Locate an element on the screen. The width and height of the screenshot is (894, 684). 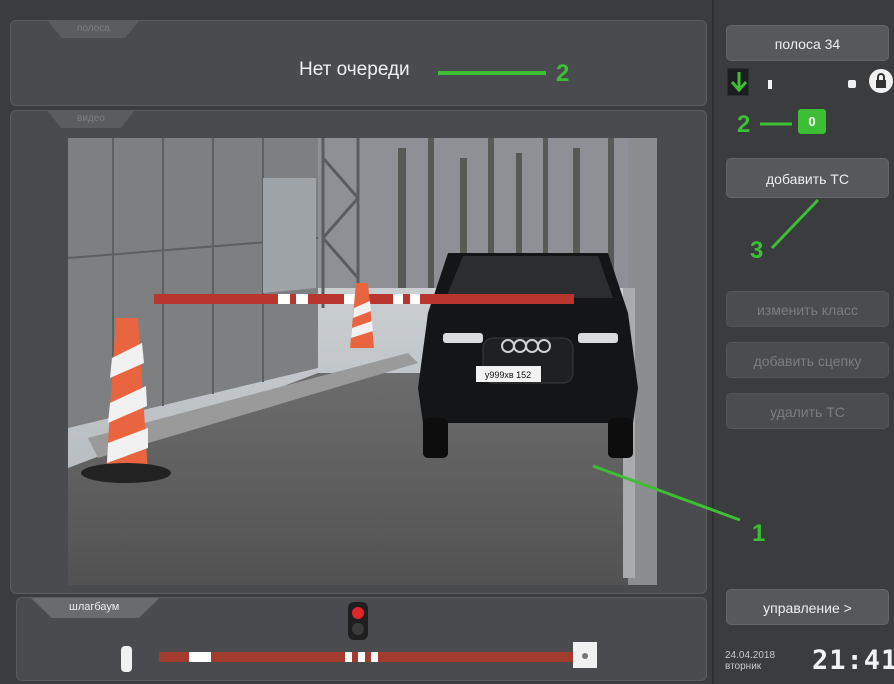
date-text: 24.04.2018 is located at coordinates (750, 655).